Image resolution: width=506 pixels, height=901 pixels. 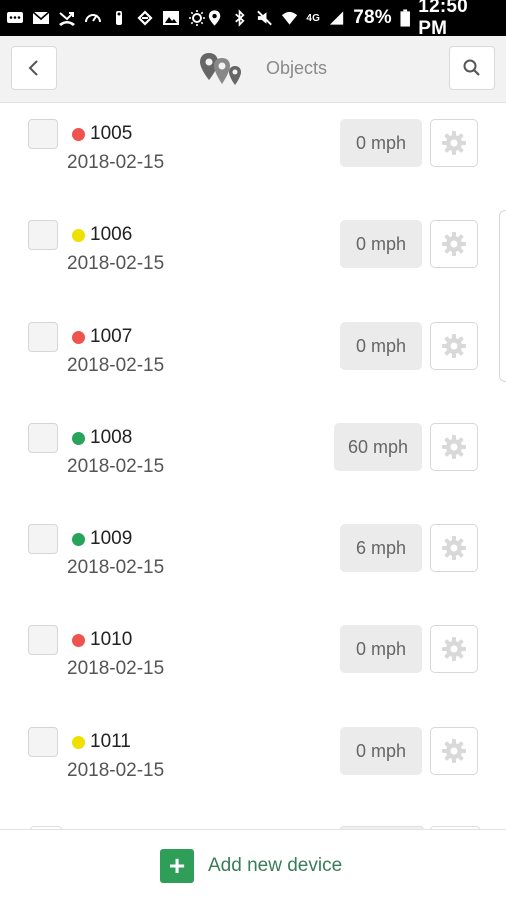 I want to click on device-row: 1007 2018-02-15 0 mph, so click(x=253, y=356).